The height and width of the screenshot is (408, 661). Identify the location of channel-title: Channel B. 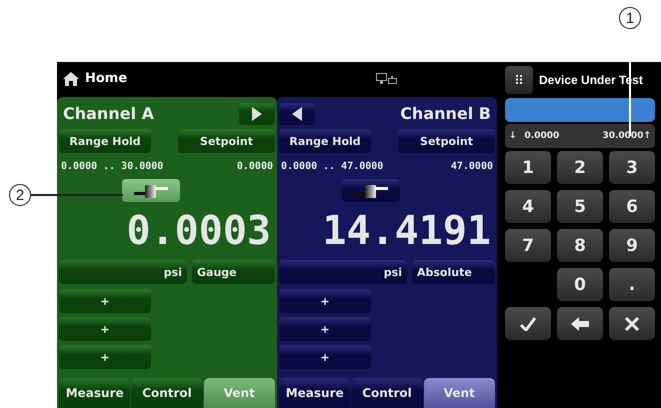
(445, 113).